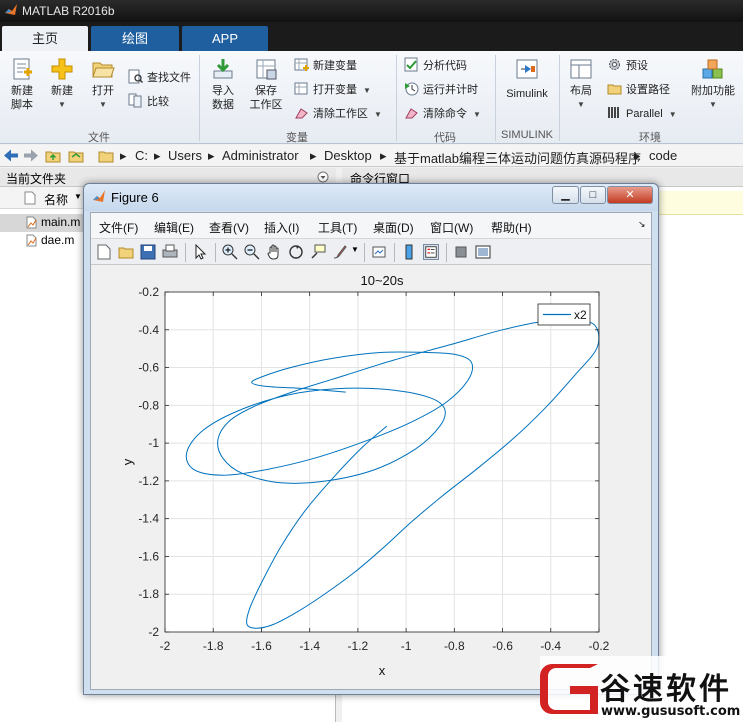 The height and width of the screenshot is (722, 743). Describe the element at coordinates (266, 84) in the screenshot. I see `save-workspace-button: 保存 工作区` at that location.